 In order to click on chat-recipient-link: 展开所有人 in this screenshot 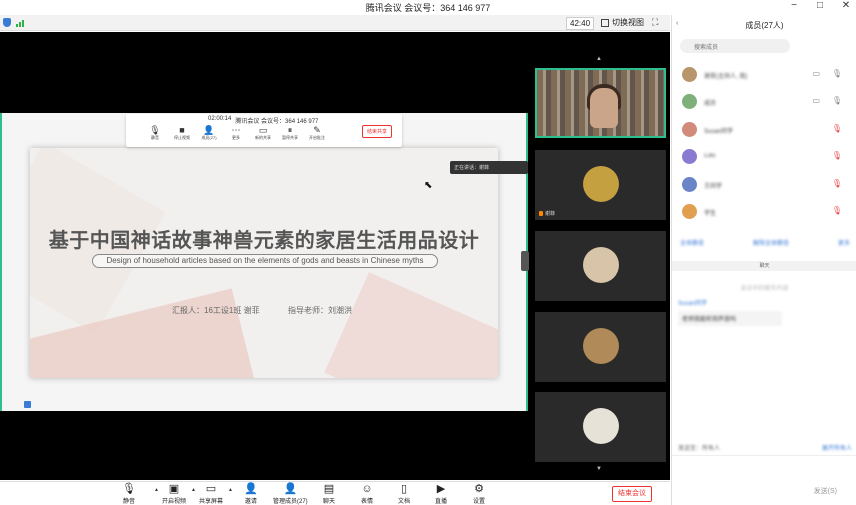, I will do `click(837, 447)`.